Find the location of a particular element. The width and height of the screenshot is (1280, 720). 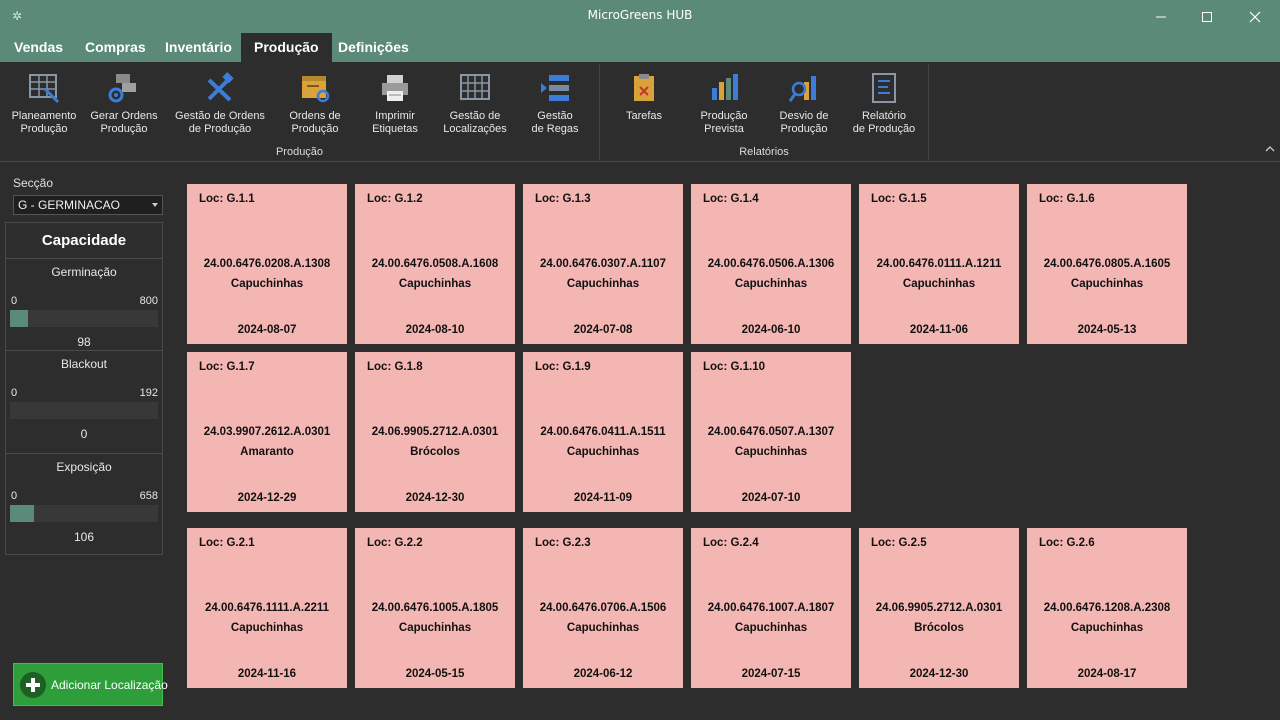

card-date: 2024-05-13 is located at coordinates (1107, 330).